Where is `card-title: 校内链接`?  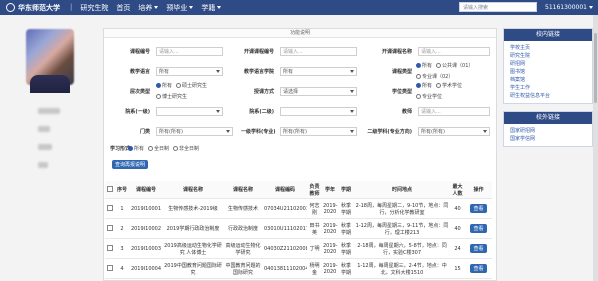
card-title: 校内链接 is located at coordinates (548, 35).